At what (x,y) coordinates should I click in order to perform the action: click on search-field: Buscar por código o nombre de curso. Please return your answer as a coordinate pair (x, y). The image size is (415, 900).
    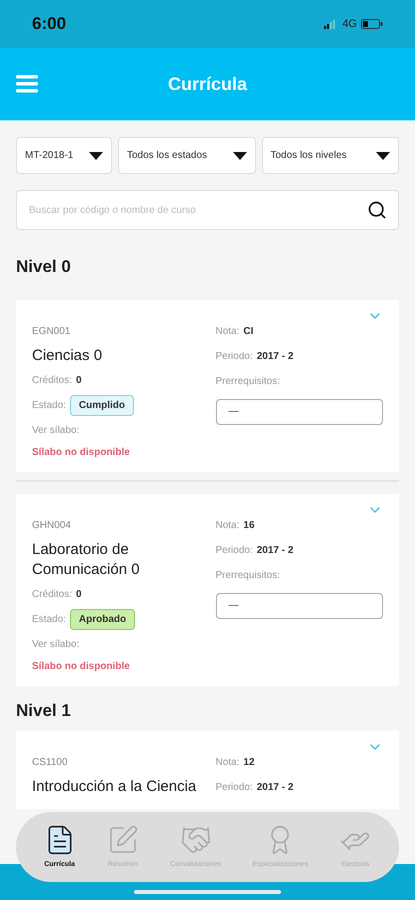
    Looking at the image, I should click on (207, 210).